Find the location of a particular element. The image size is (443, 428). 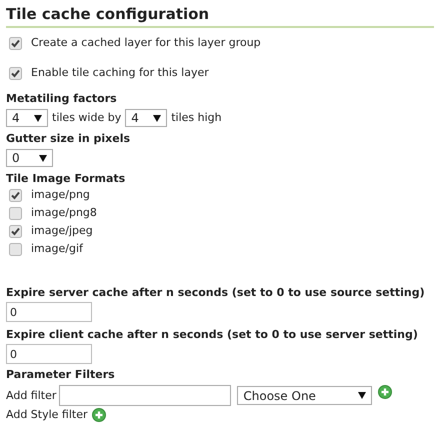

field-label: Parameter Filters is located at coordinates (61, 375).